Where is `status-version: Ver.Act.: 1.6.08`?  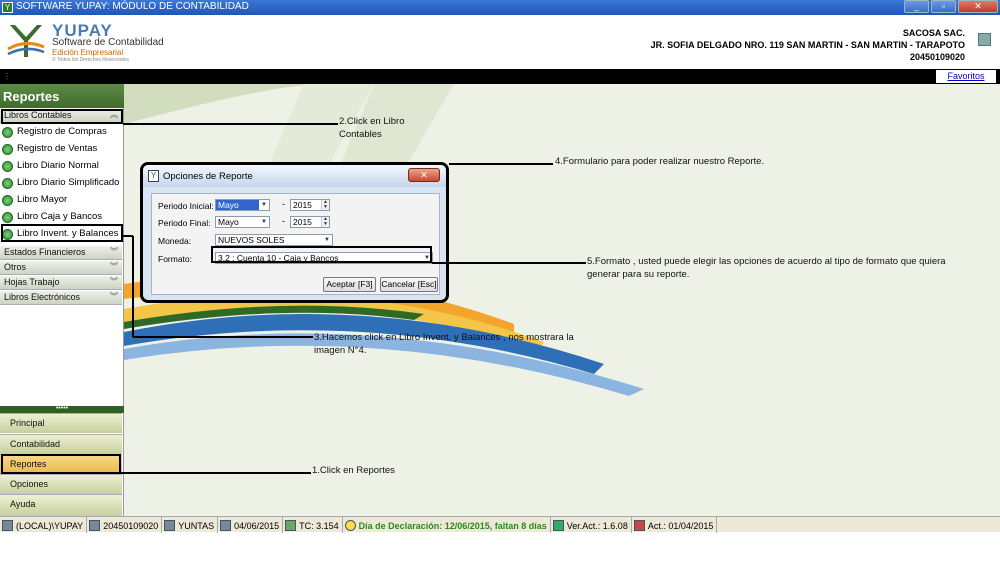 status-version: Ver.Act.: 1.6.08 is located at coordinates (591, 525).